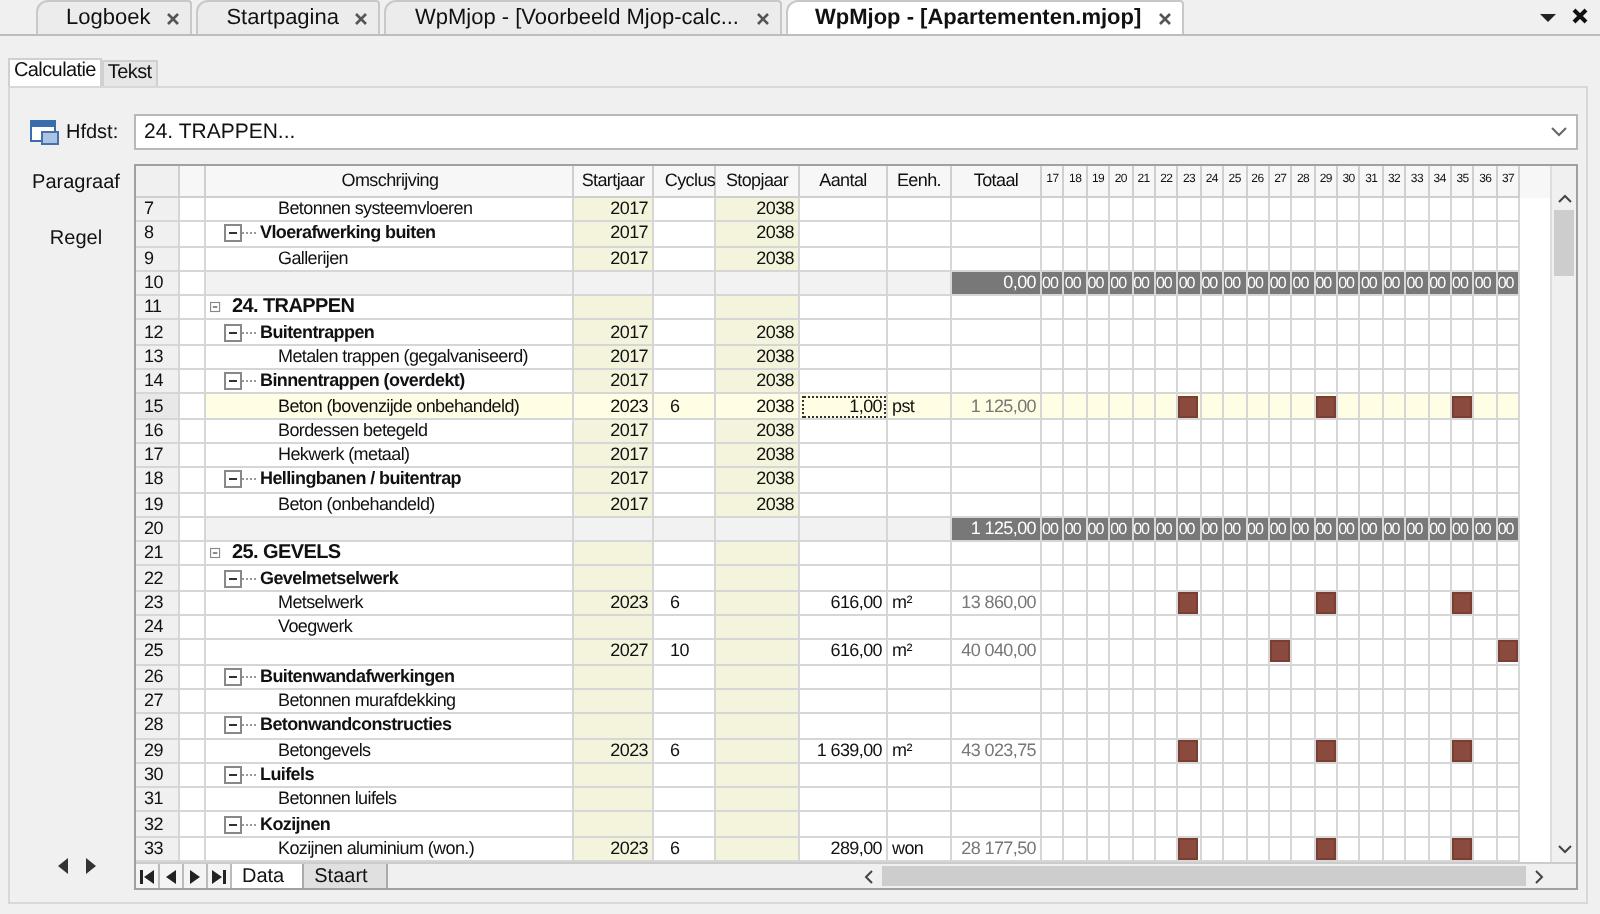 The image size is (1600, 914). Describe the element at coordinates (685, 182) in the screenshot. I see `column-header: Cyclus` at that location.